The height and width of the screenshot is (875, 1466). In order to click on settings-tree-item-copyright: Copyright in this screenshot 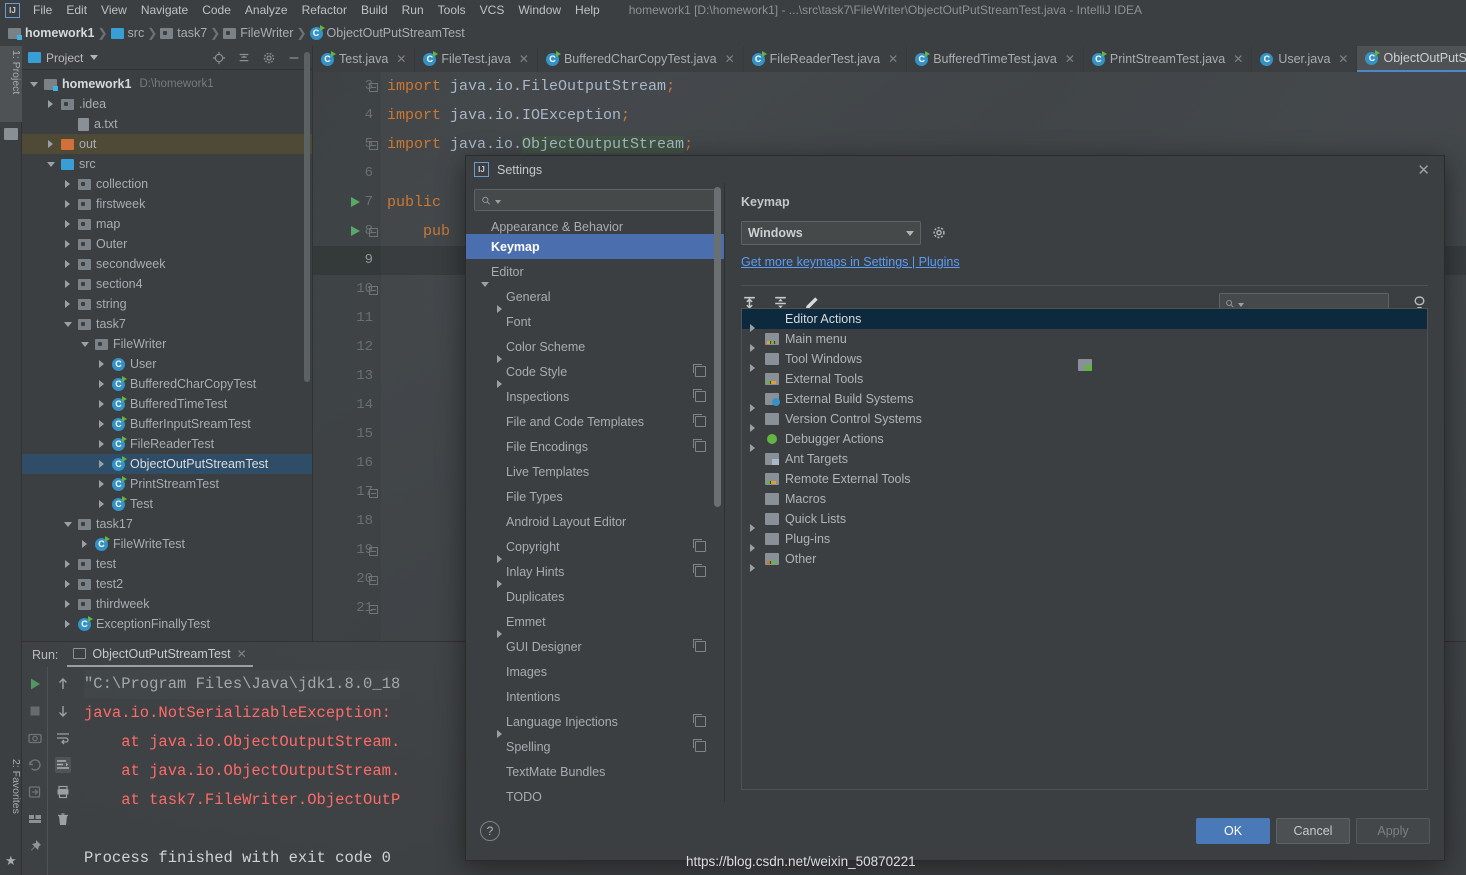, I will do `click(595, 548)`.